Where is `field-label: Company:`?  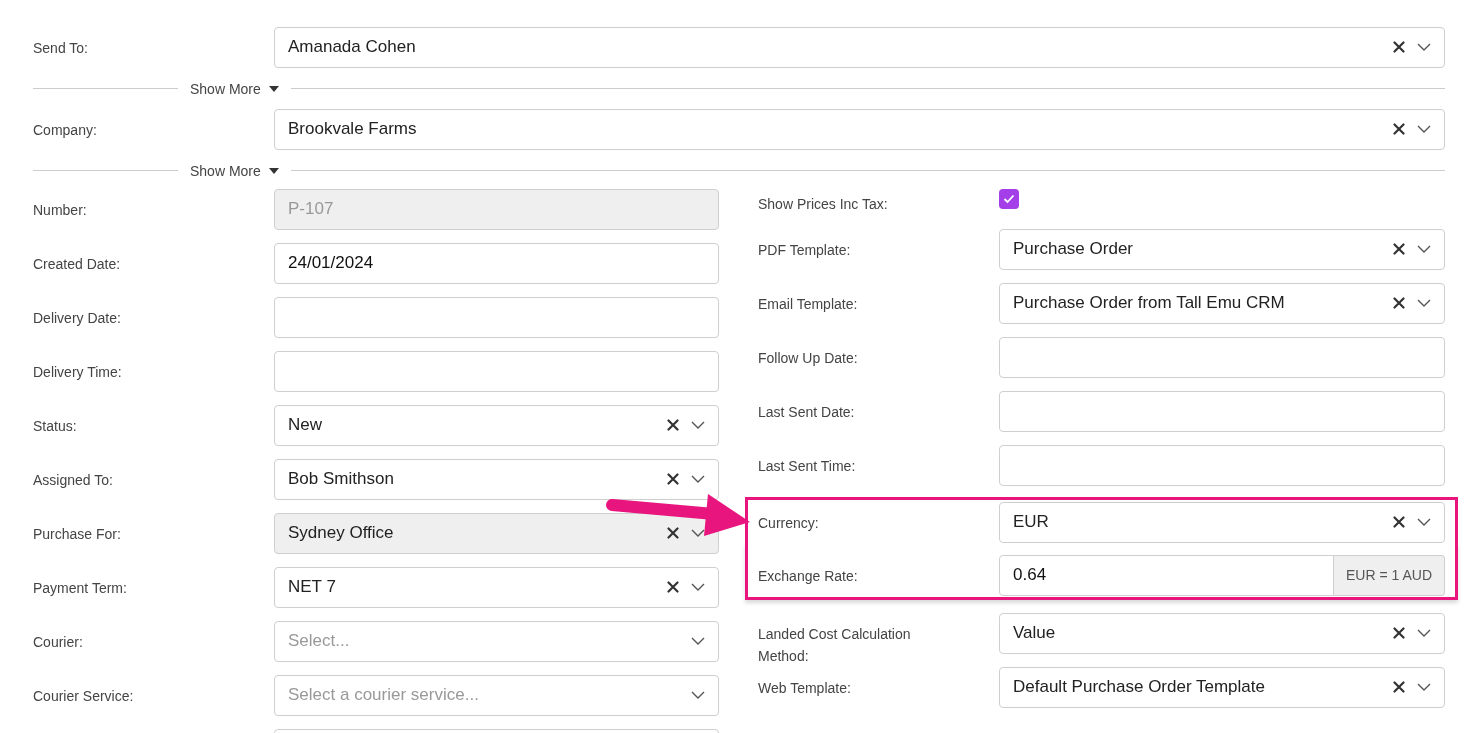
field-label: Company: is located at coordinates (65, 130).